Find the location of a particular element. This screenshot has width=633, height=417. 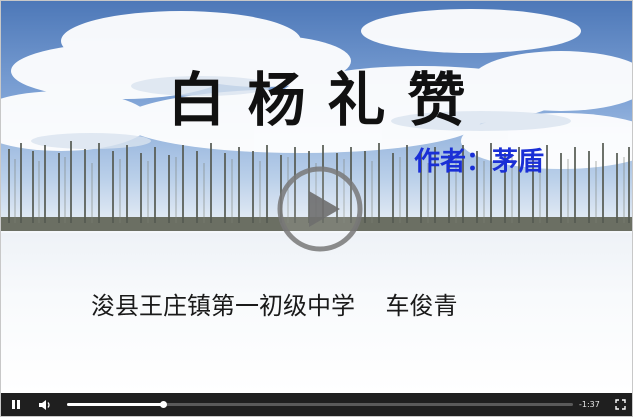

play-button is located at coordinates (320, 209).